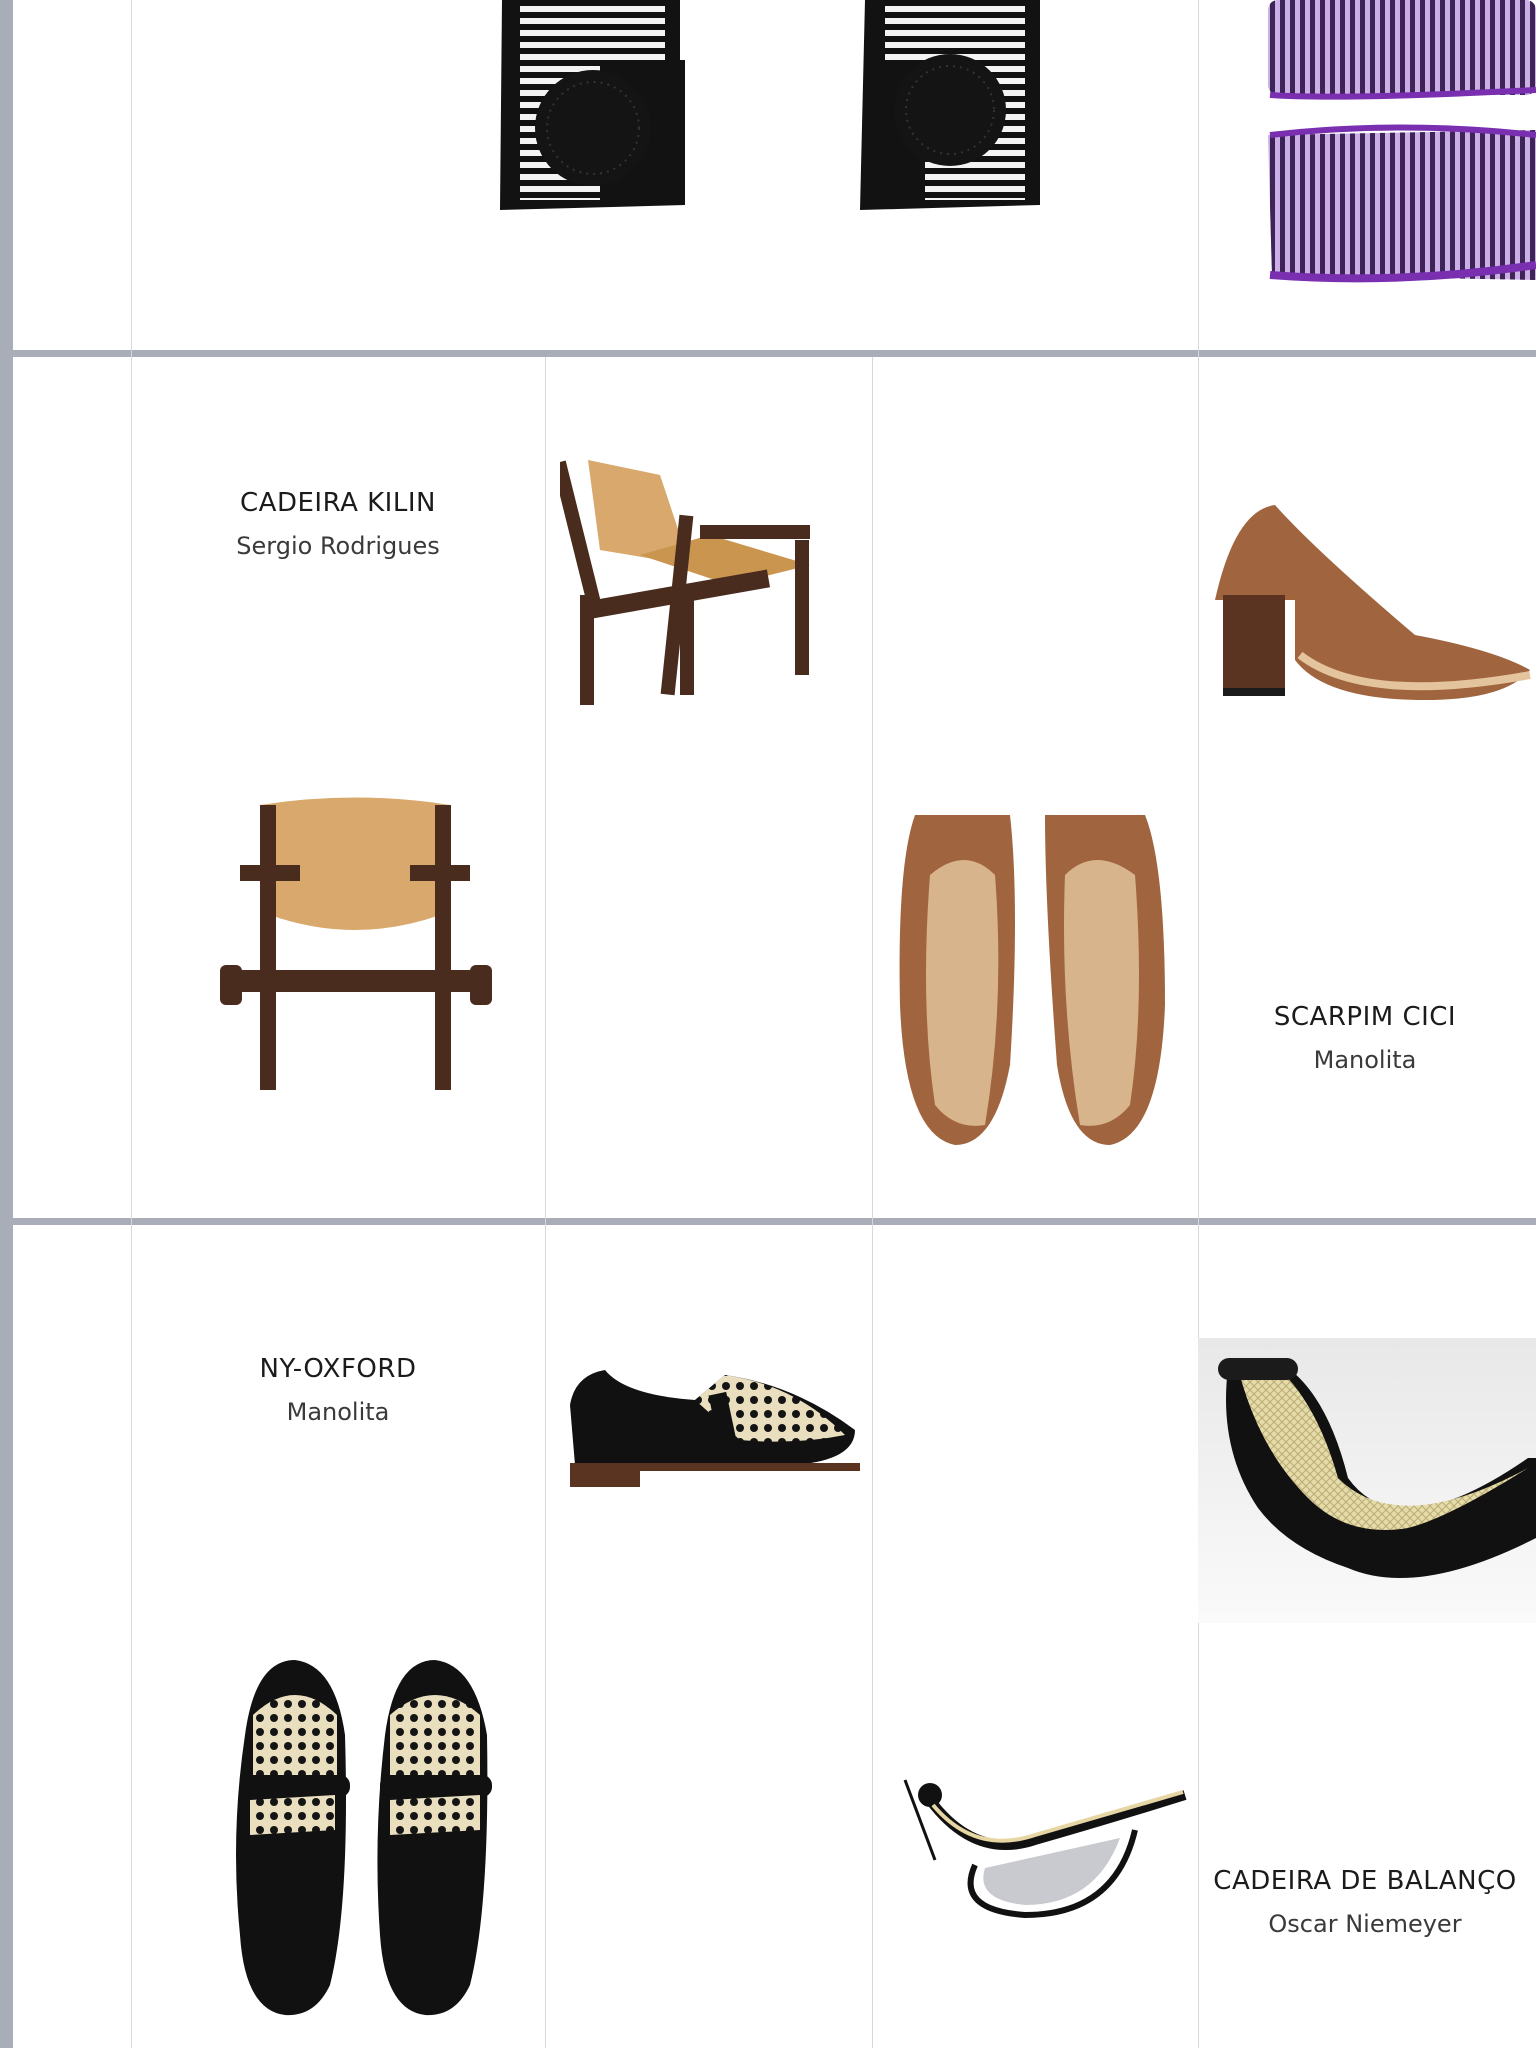 The height and width of the screenshot is (2048, 1536). I want to click on chair-kilin-side-image, so click(700, 585).